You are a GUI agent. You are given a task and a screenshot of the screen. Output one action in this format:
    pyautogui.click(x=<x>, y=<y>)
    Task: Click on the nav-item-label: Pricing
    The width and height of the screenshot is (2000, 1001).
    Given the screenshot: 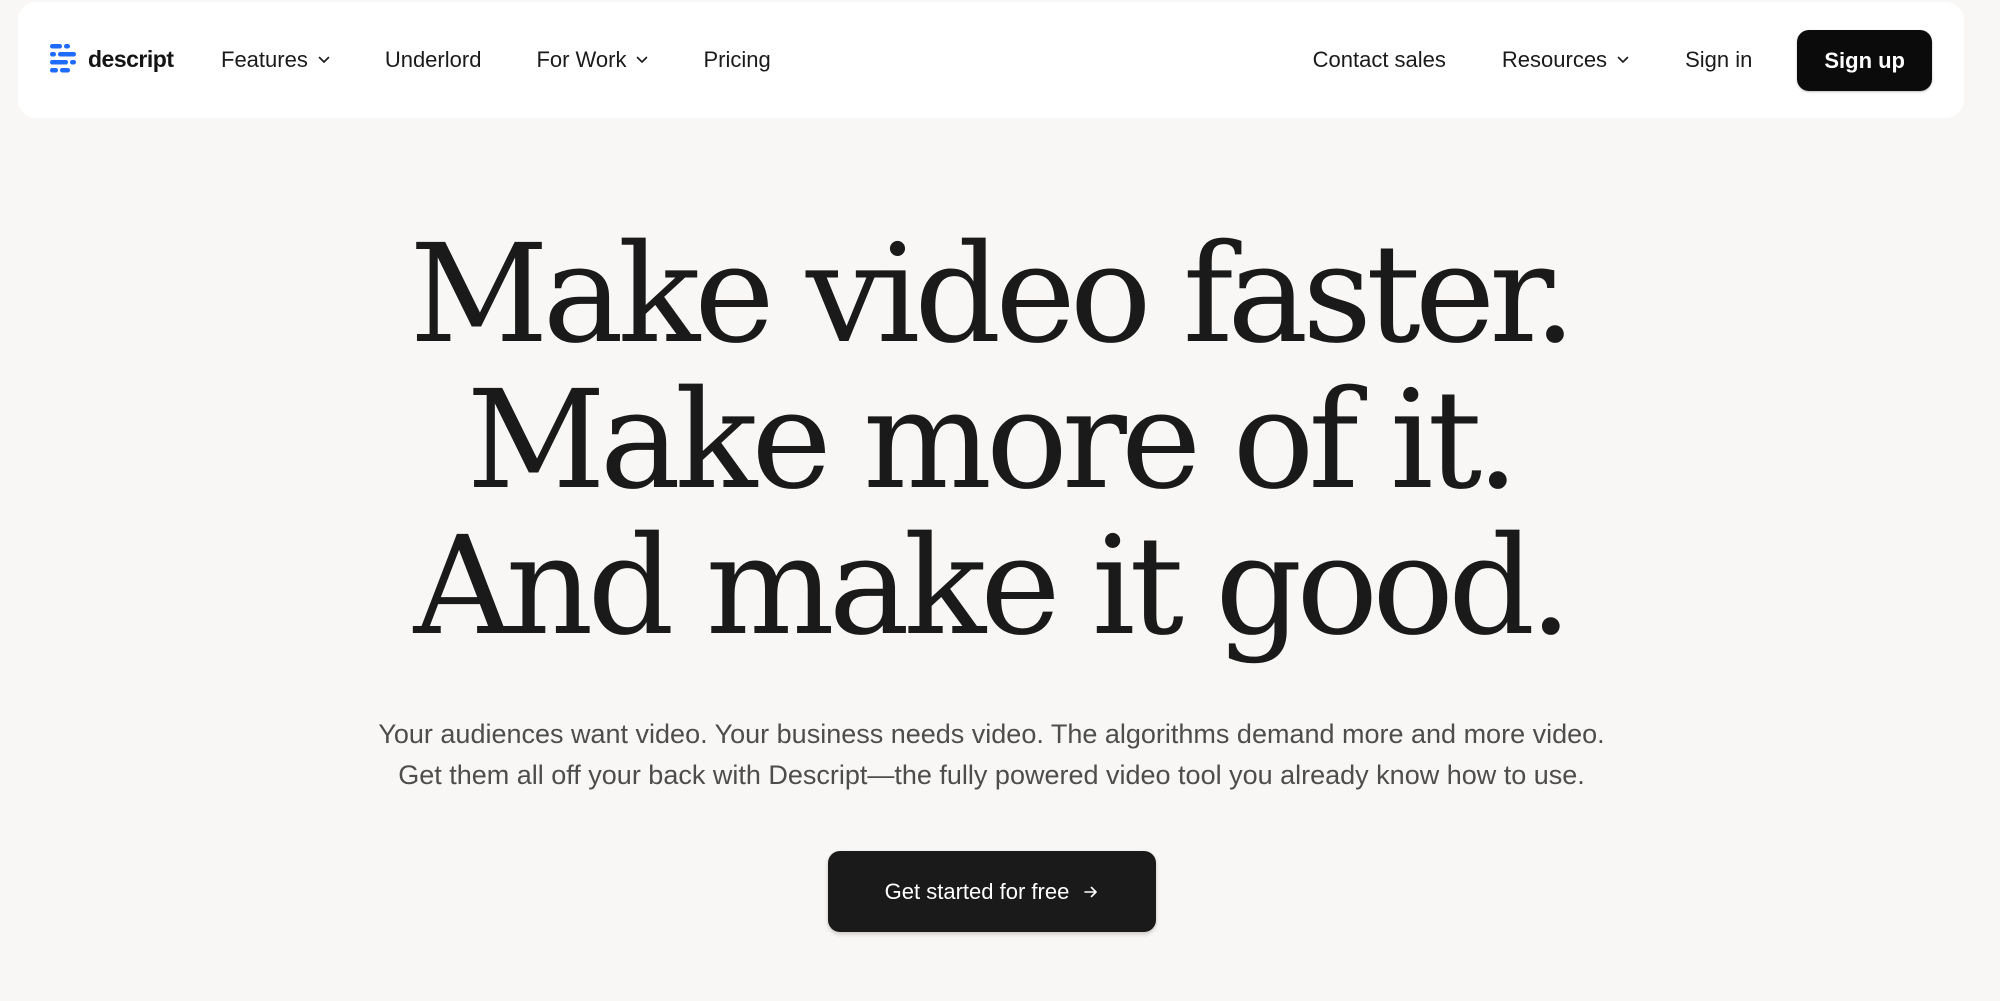 What is the action you would take?
    pyautogui.click(x=737, y=59)
    